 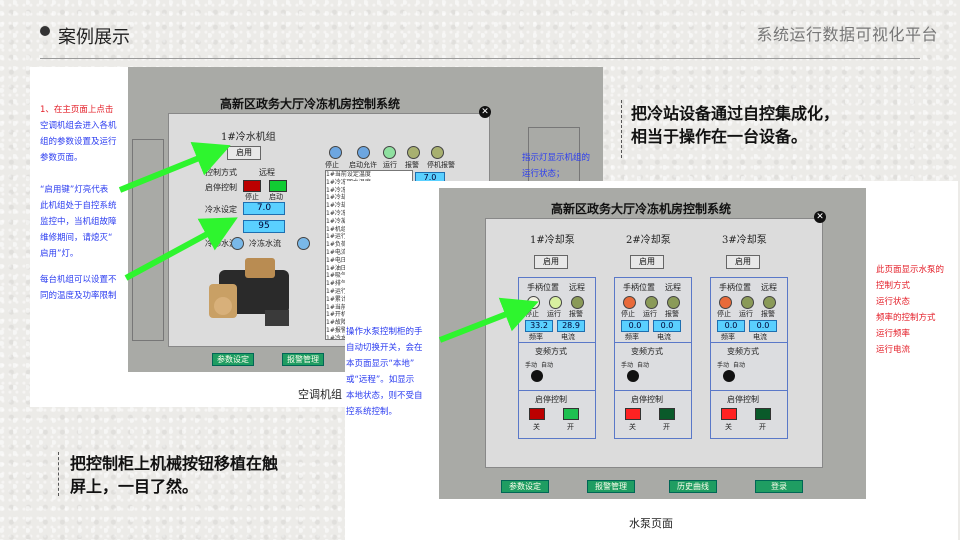 What do you see at coordinates (488, 320) in the screenshot?
I see `arrow-hand-switch` at bounding box center [488, 320].